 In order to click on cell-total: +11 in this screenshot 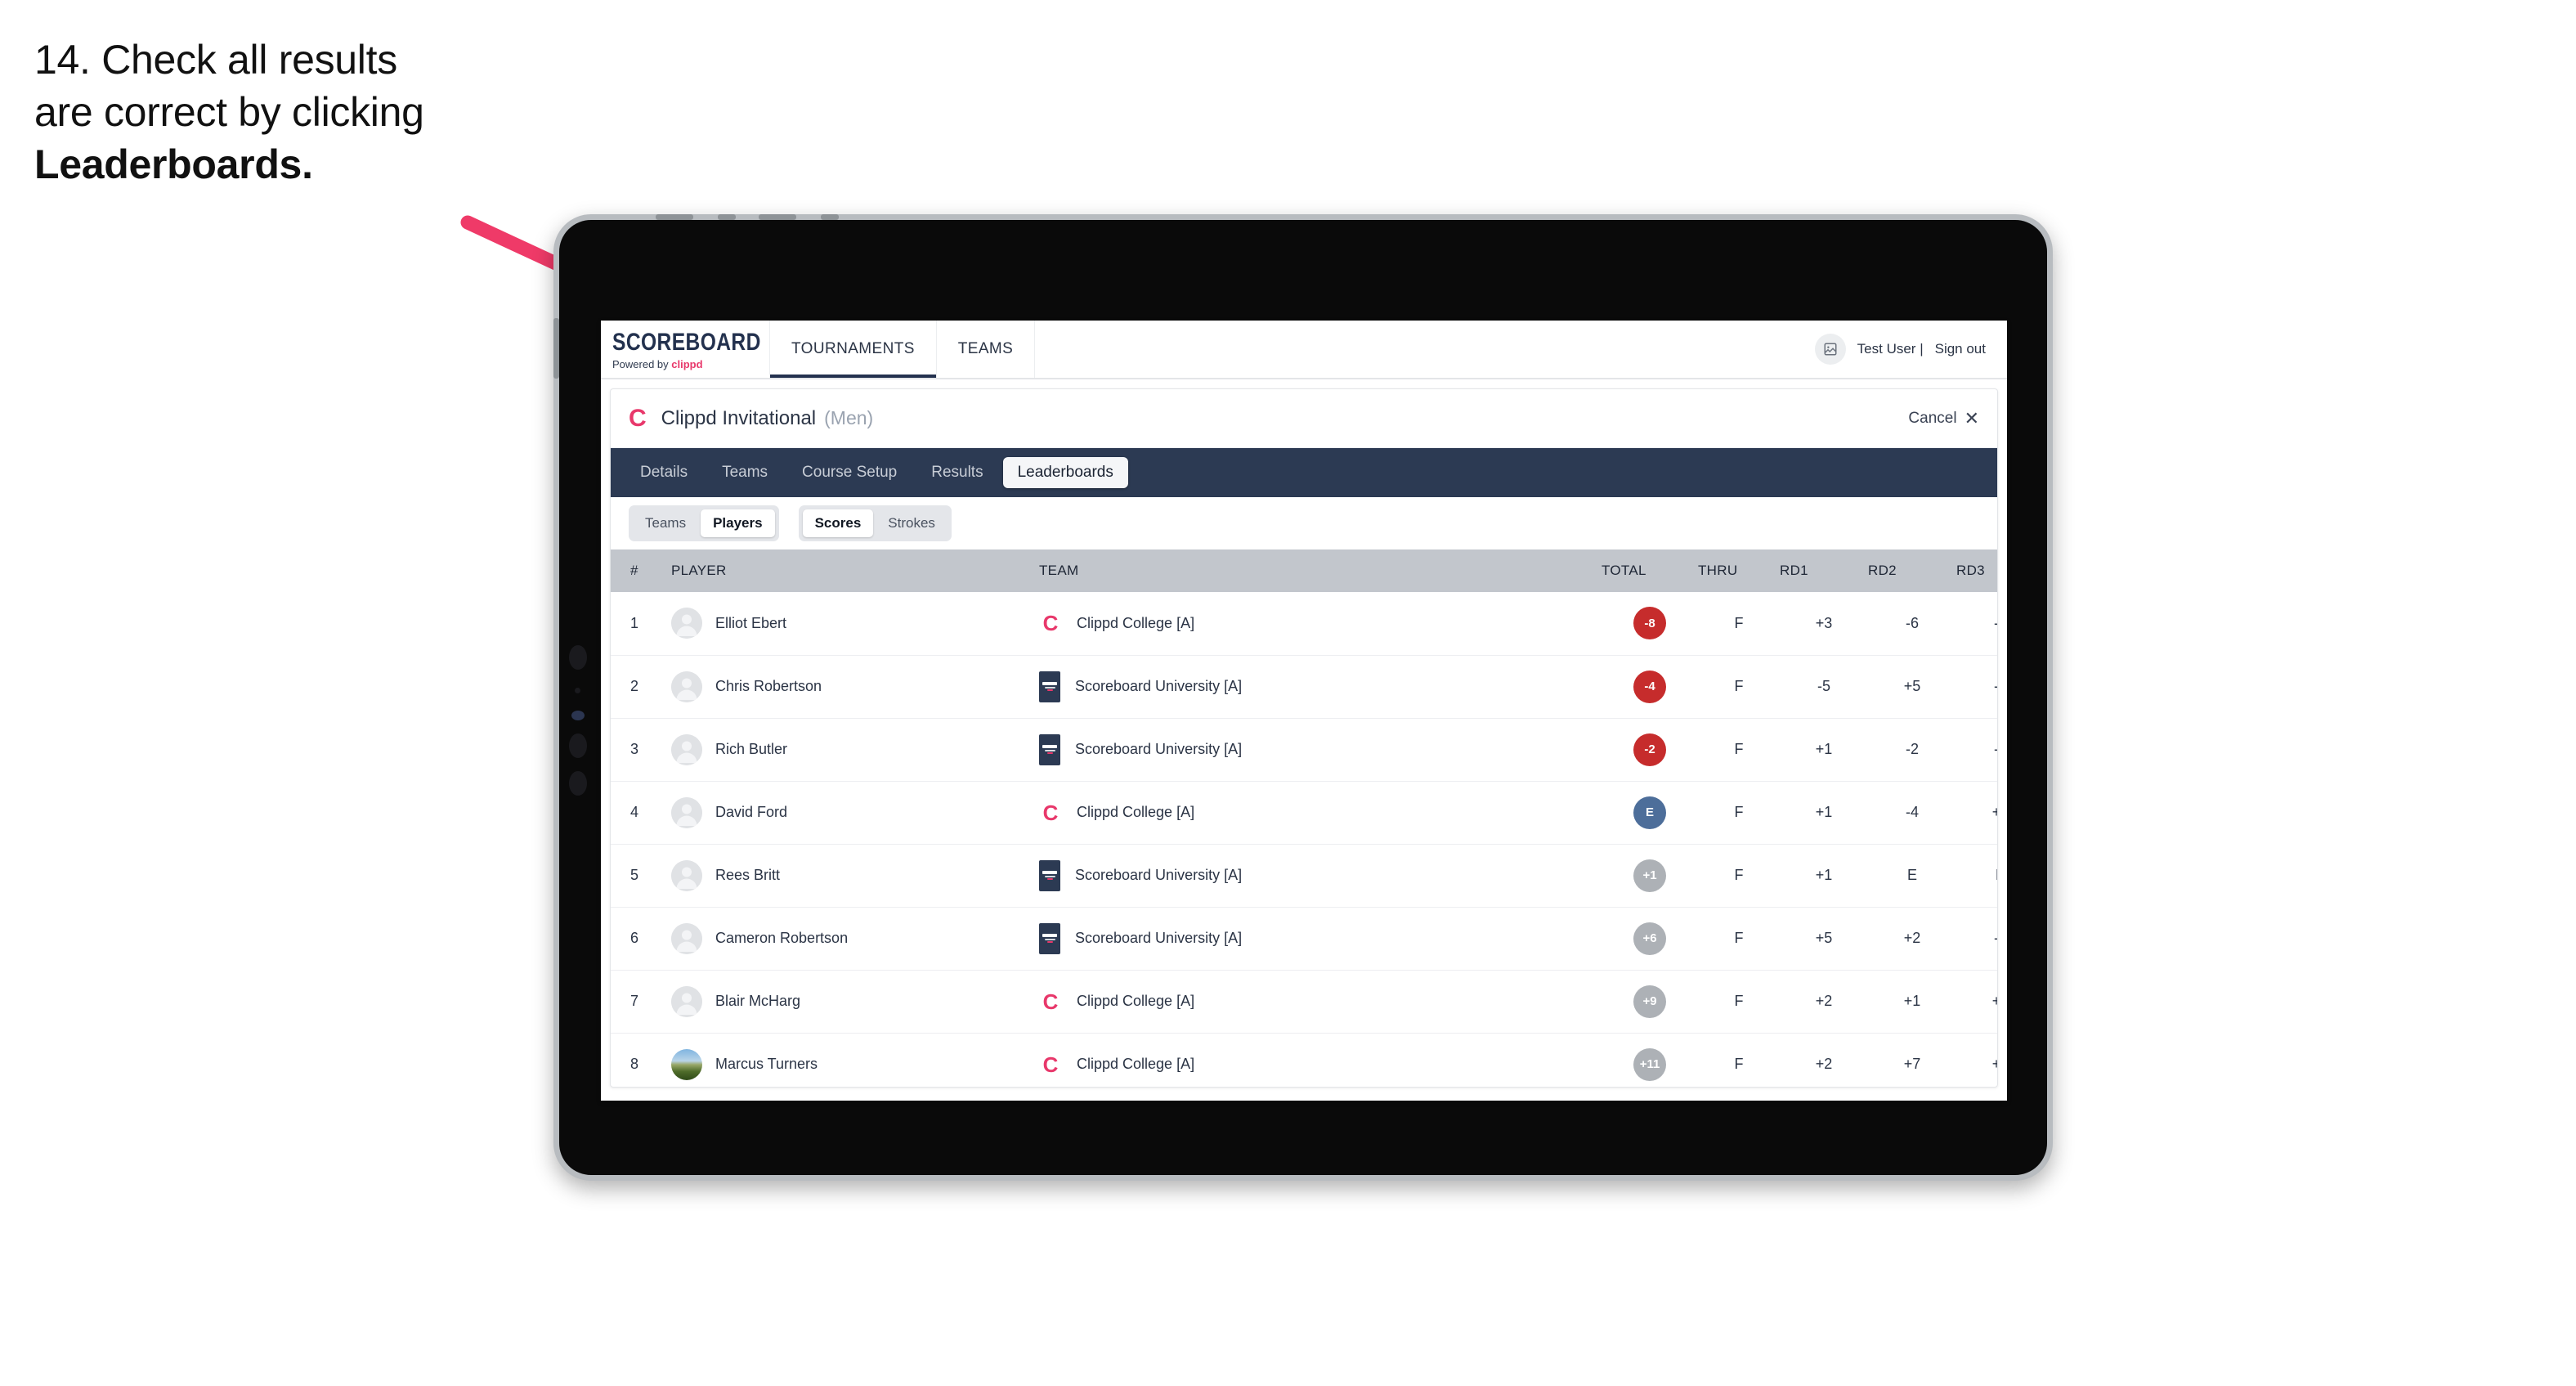, I will do `click(1650, 1060)`.